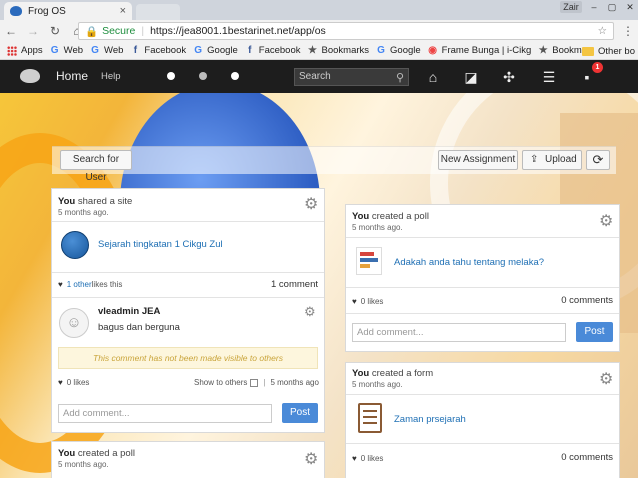 This screenshot has width=638, height=478. Describe the element at coordinates (612, 7) in the screenshot. I see `window-maximize-icon: ▢` at that location.